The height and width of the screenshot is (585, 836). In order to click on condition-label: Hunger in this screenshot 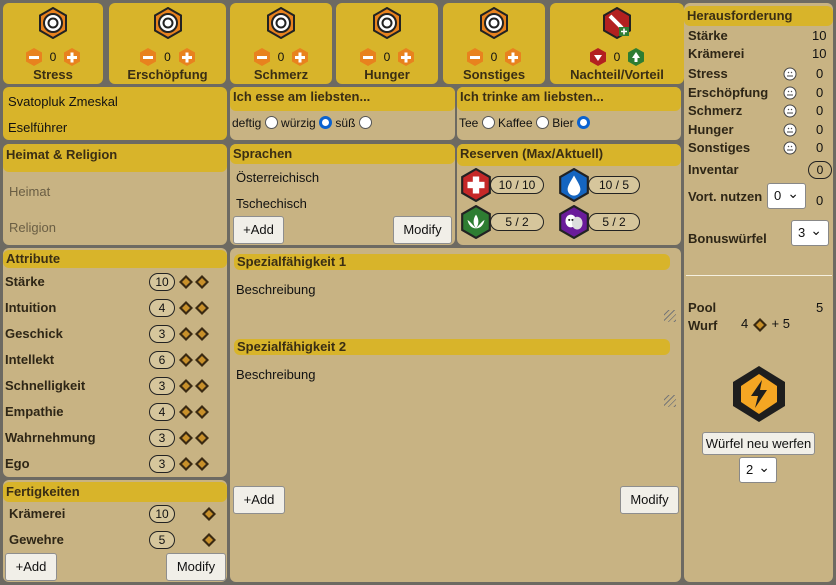, I will do `click(387, 74)`.